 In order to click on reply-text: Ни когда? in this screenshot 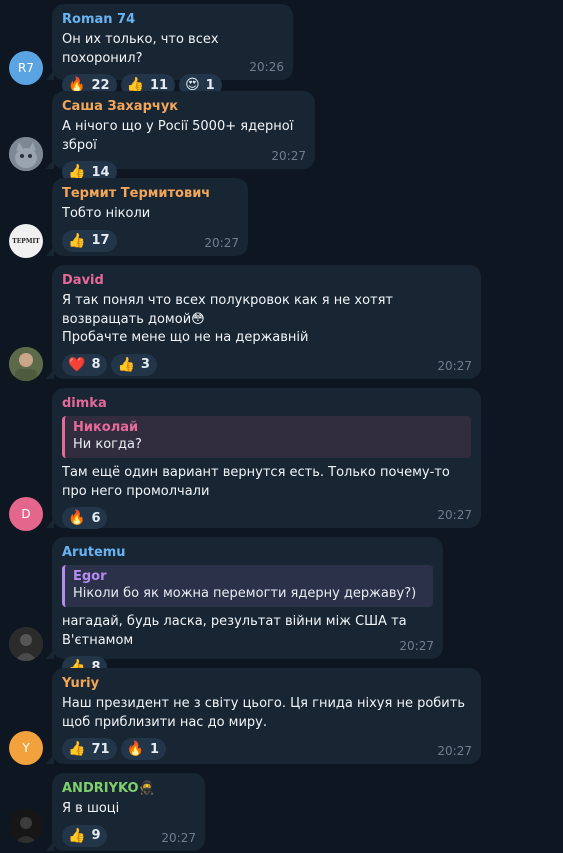, I will do `click(107, 444)`.